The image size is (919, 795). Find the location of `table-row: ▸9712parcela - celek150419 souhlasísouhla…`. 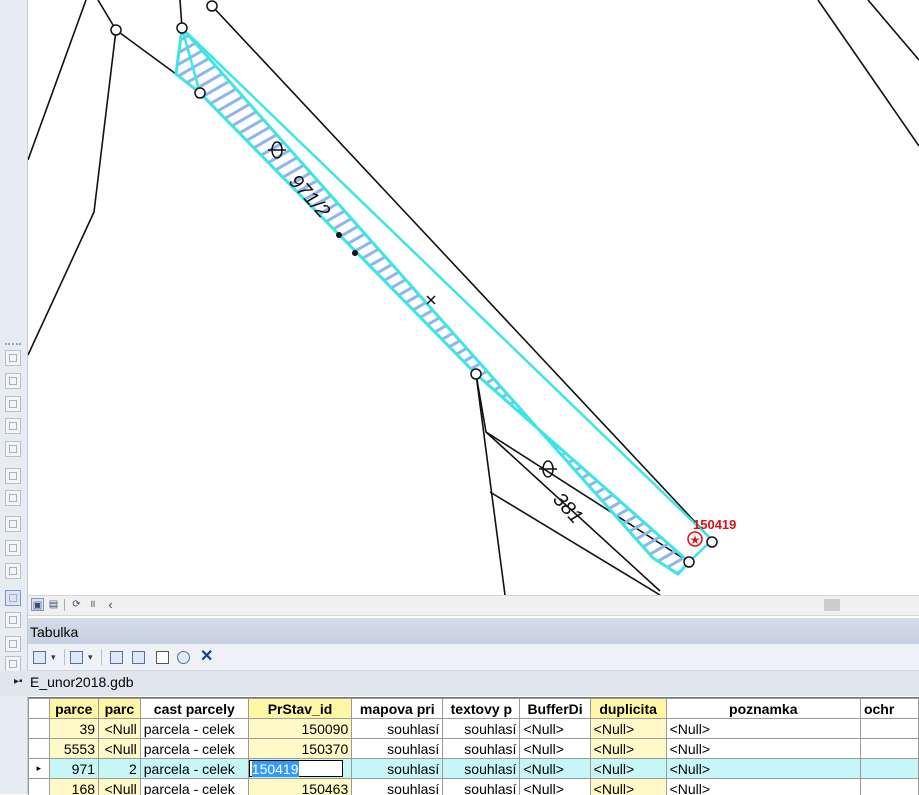

table-row: ▸9712parcela - celek150419 souhlasísouhla… is located at coordinates (474, 769).